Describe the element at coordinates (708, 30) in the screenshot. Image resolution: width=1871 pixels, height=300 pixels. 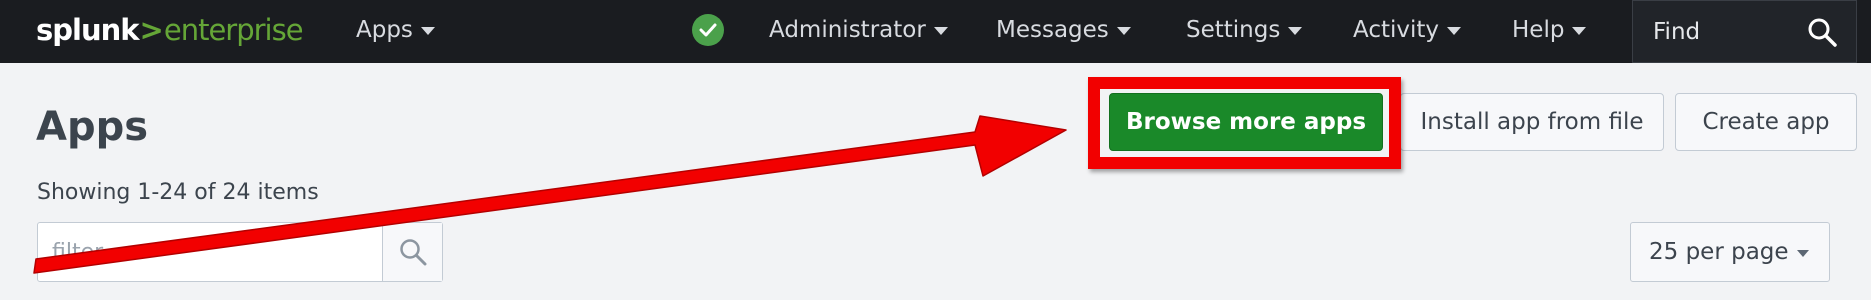
I see `check-circle-icon` at that location.